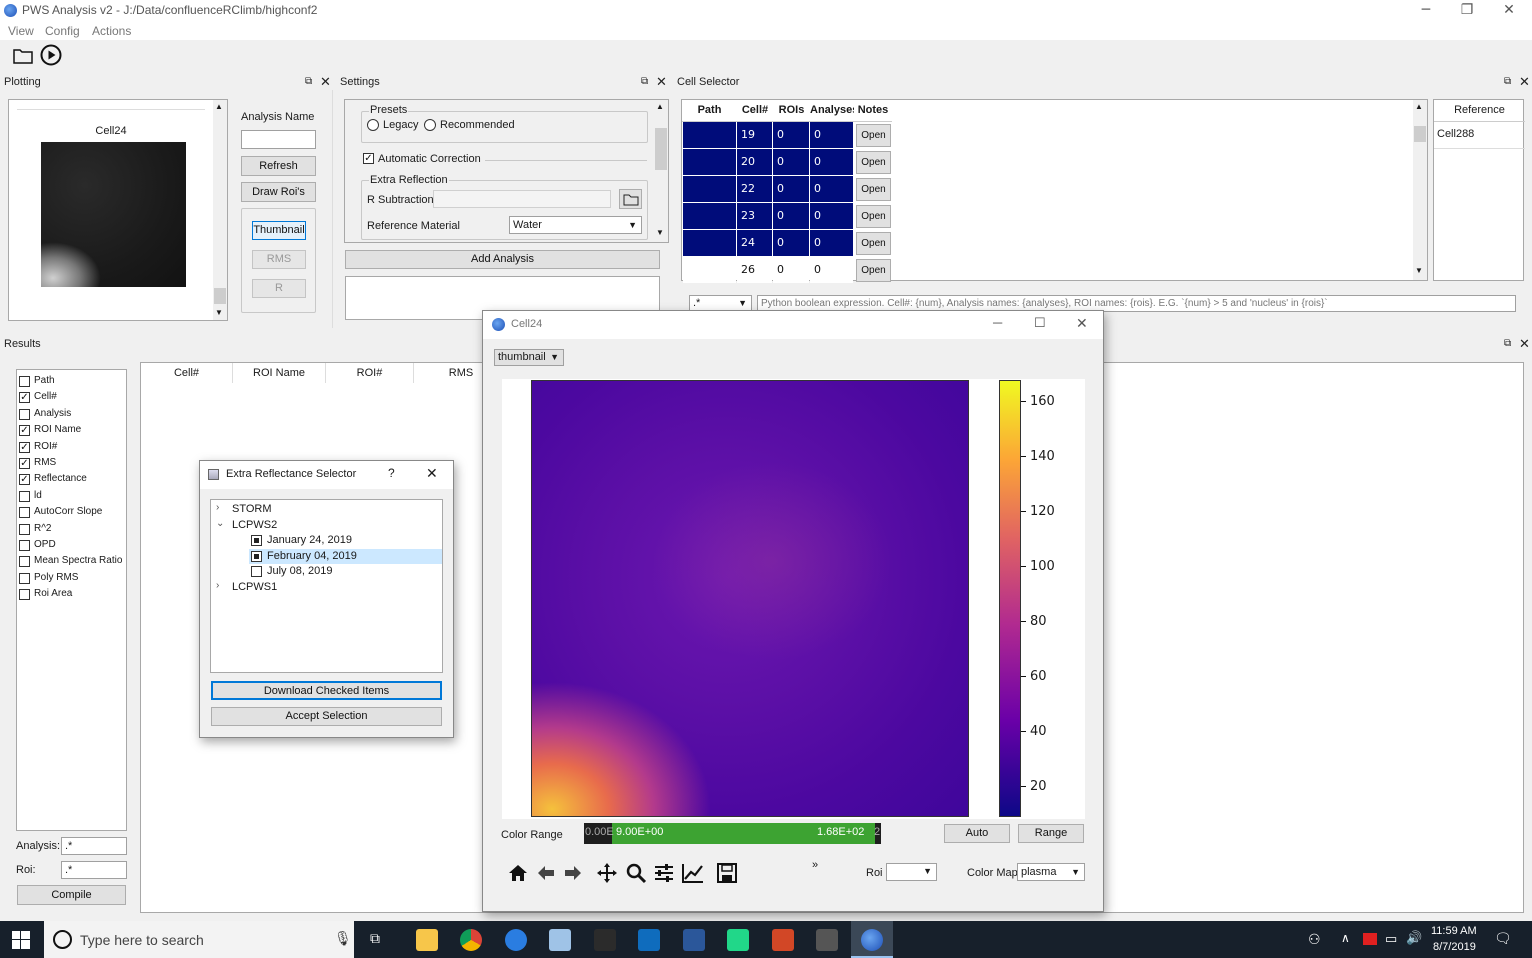 This screenshot has height=958, width=1532. What do you see at coordinates (1420, 190) in the screenshot?
I see `cell-table-scrollbar: ▲ ▼` at bounding box center [1420, 190].